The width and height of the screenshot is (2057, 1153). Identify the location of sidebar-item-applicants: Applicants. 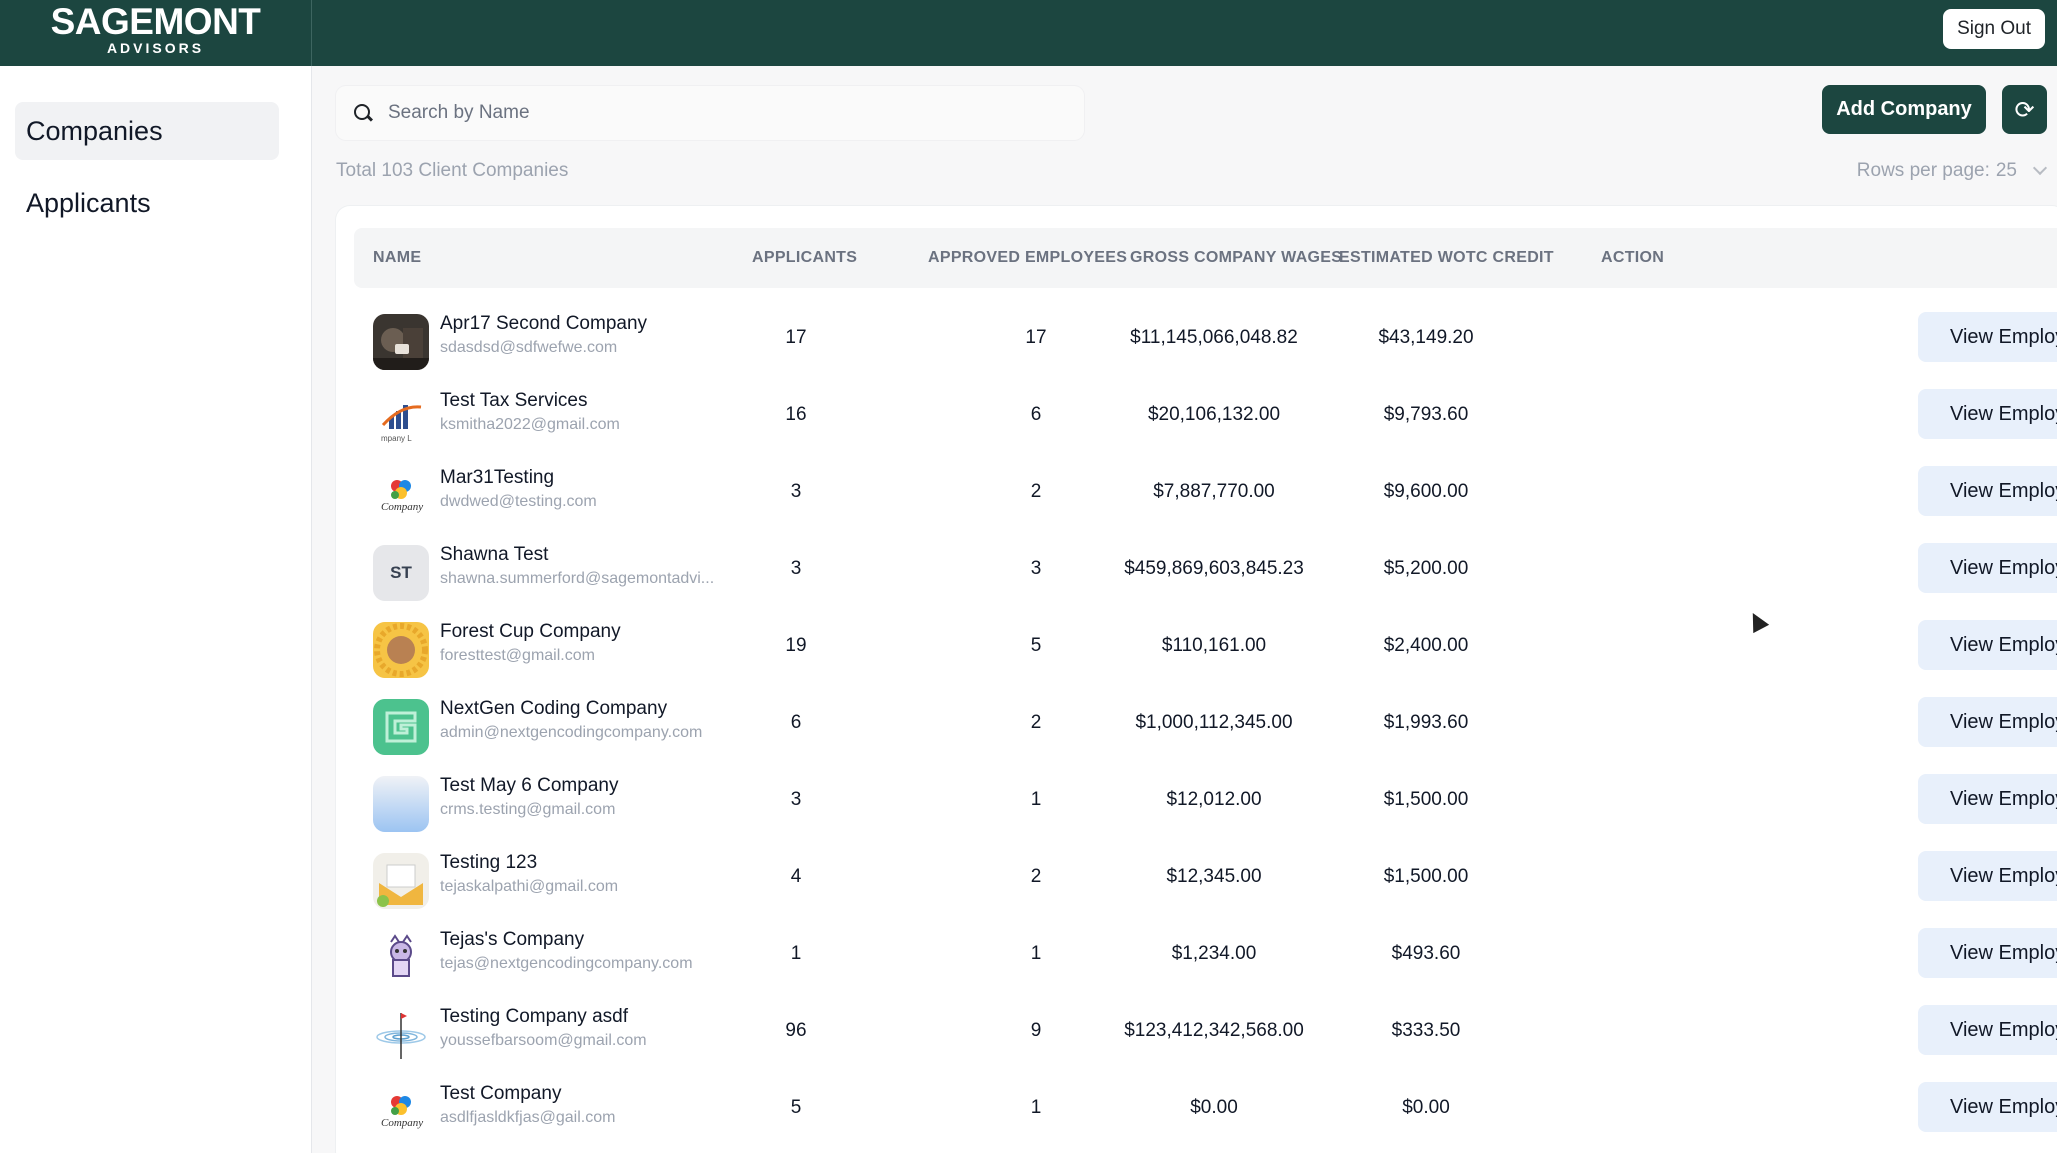
(147, 203).